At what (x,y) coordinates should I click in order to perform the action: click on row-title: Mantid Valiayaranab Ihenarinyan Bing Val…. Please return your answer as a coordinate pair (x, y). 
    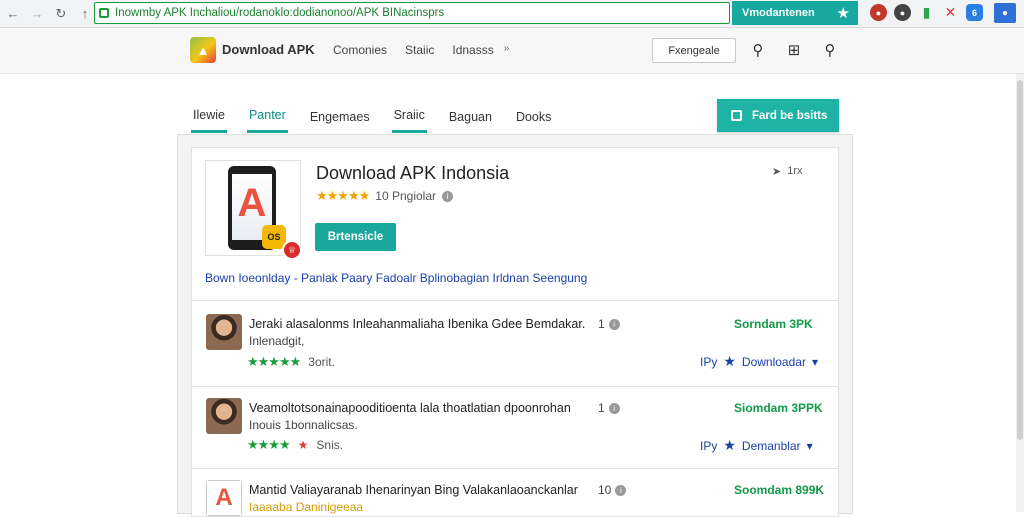
    Looking at the image, I should click on (413, 490).